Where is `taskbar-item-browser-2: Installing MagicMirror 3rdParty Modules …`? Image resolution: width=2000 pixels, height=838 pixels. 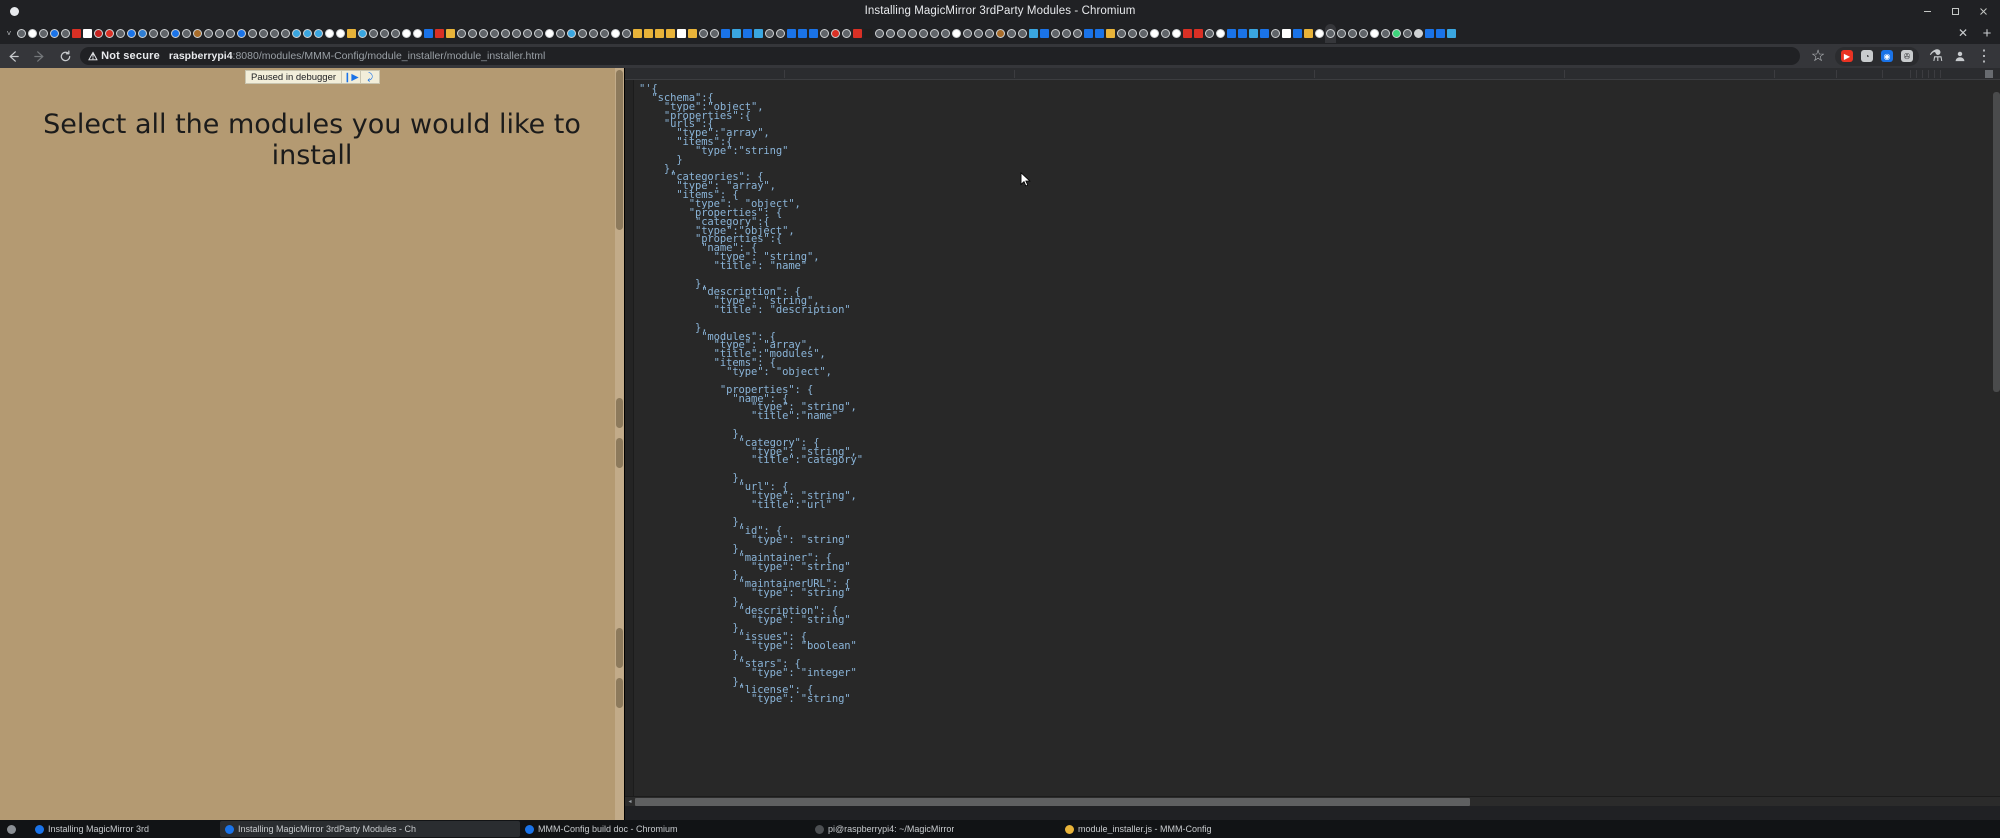 taskbar-item-browser-2: Installing MagicMirror 3rdParty Modules … is located at coordinates (370, 829).